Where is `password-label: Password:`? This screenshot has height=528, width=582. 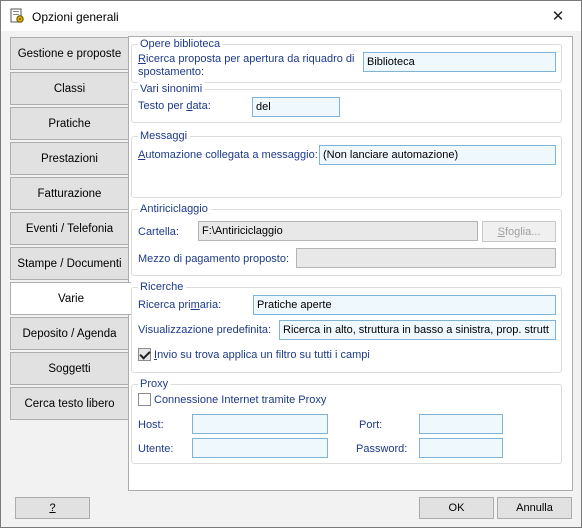
password-label: Password: is located at coordinates (382, 449).